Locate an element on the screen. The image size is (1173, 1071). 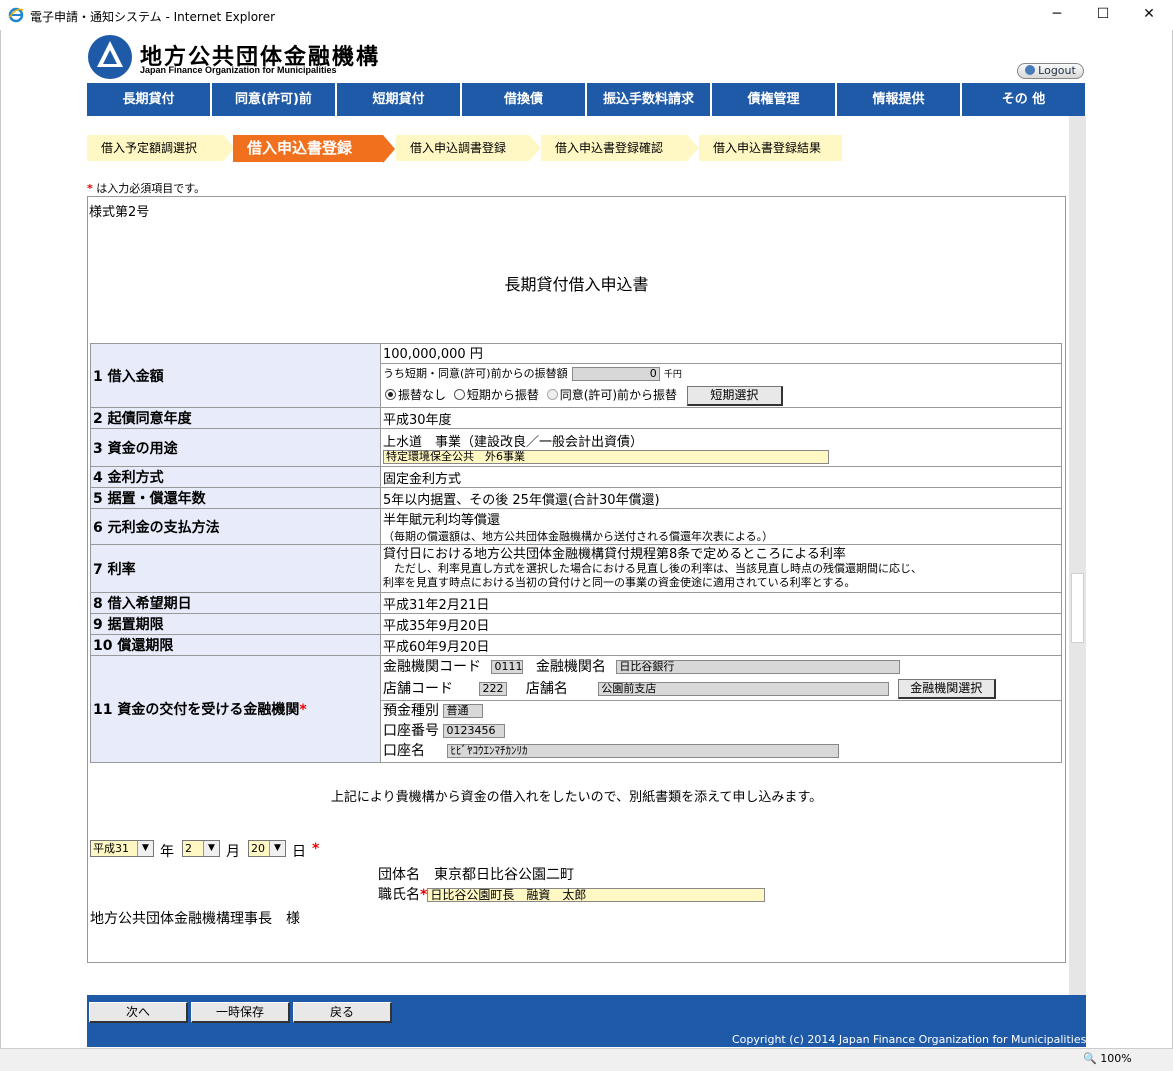
vertical-scrollbar is located at coordinates (1077, 555).